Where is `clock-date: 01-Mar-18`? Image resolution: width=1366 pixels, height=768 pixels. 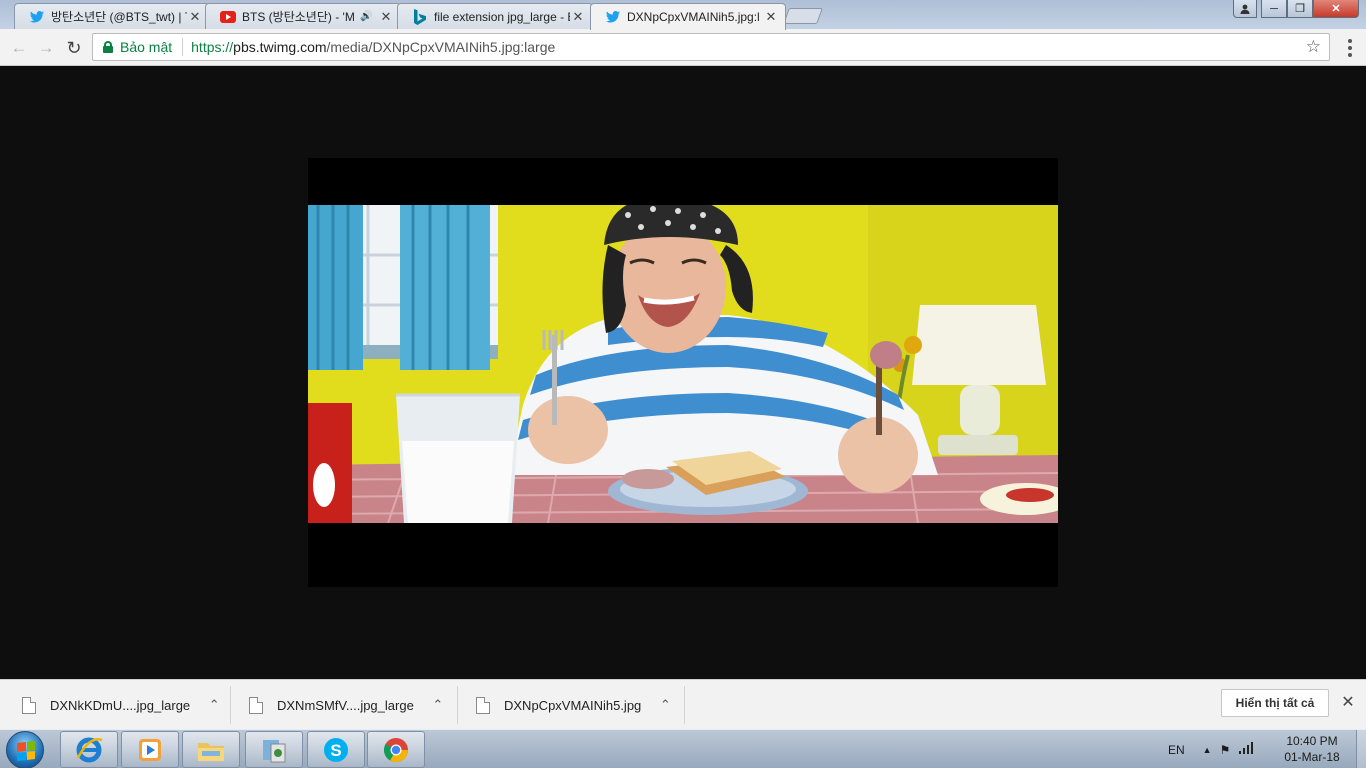
clock-date: 01-Mar-18 is located at coordinates (1312, 757).